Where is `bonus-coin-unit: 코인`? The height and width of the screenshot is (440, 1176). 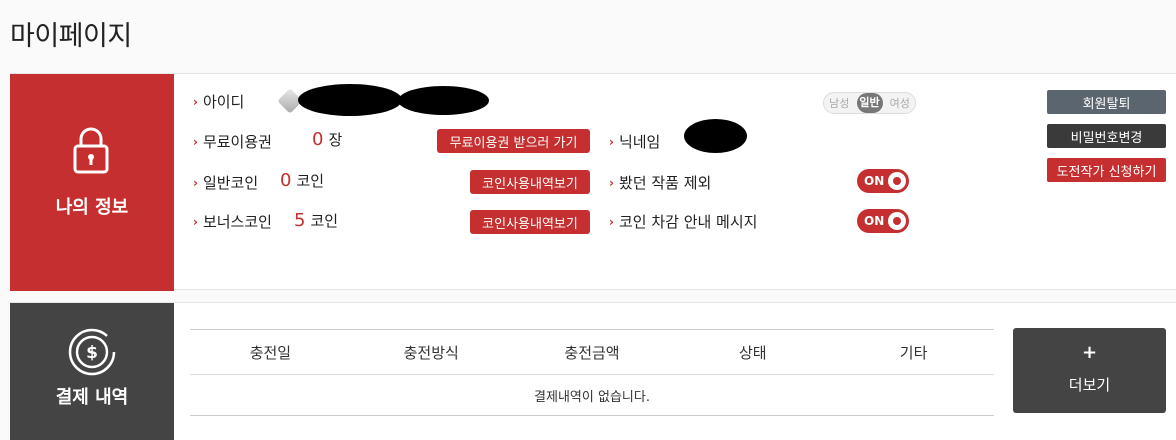 bonus-coin-unit: 코인 is located at coordinates (324, 221).